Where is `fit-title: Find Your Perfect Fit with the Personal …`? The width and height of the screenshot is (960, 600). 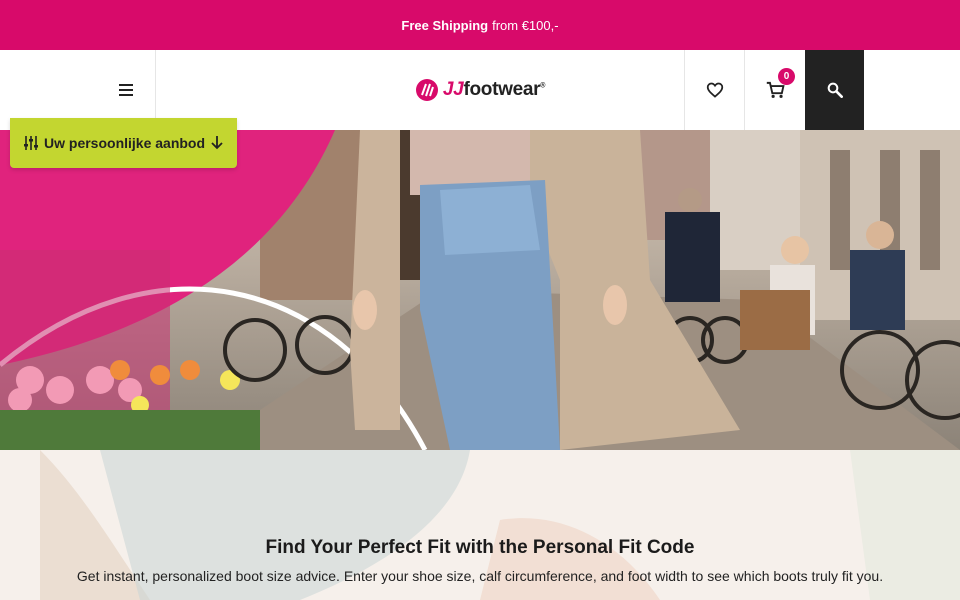 fit-title: Find Your Perfect Fit with the Personal … is located at coordinates (480, 547).